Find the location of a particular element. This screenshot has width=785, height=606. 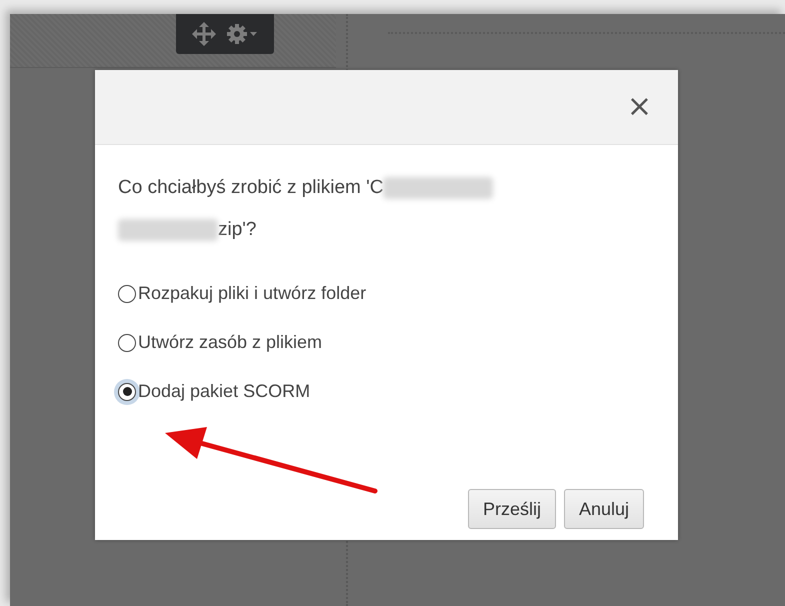

question-text: zip'? is located at coordinates (237, 230).